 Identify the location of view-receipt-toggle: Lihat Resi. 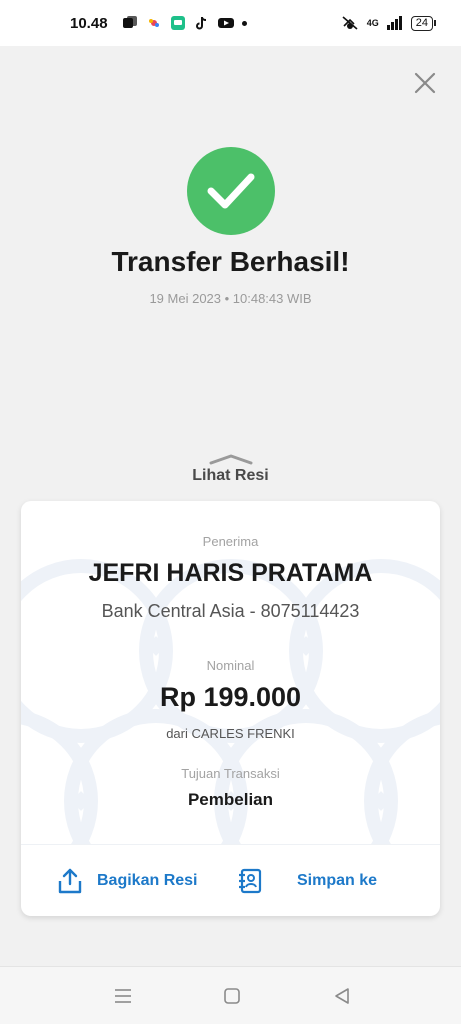
(230, 473).